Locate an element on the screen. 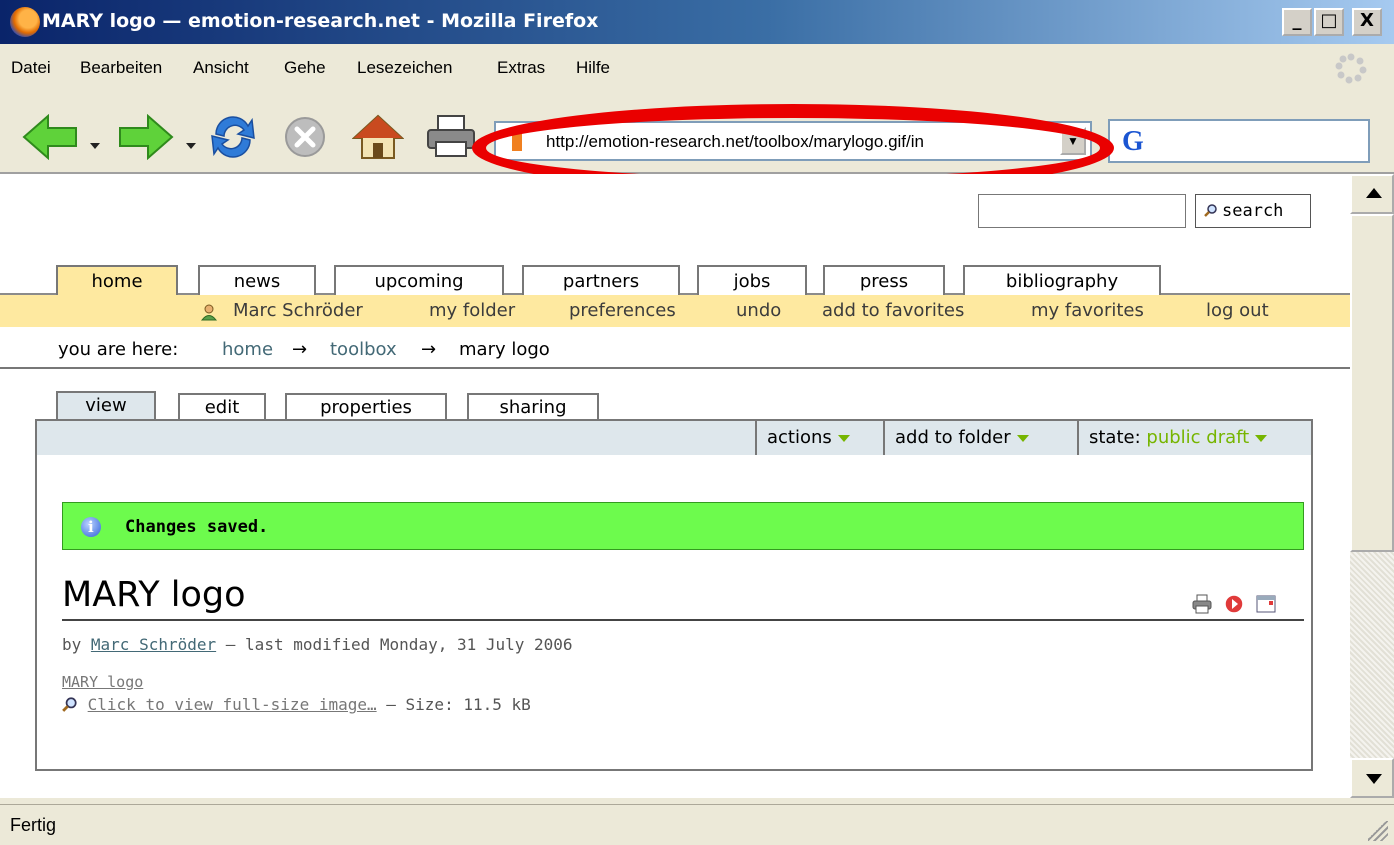 Image resolution: width=1394 pixels, height=845 pixels. info-icon is located at coordinates (91, 527).